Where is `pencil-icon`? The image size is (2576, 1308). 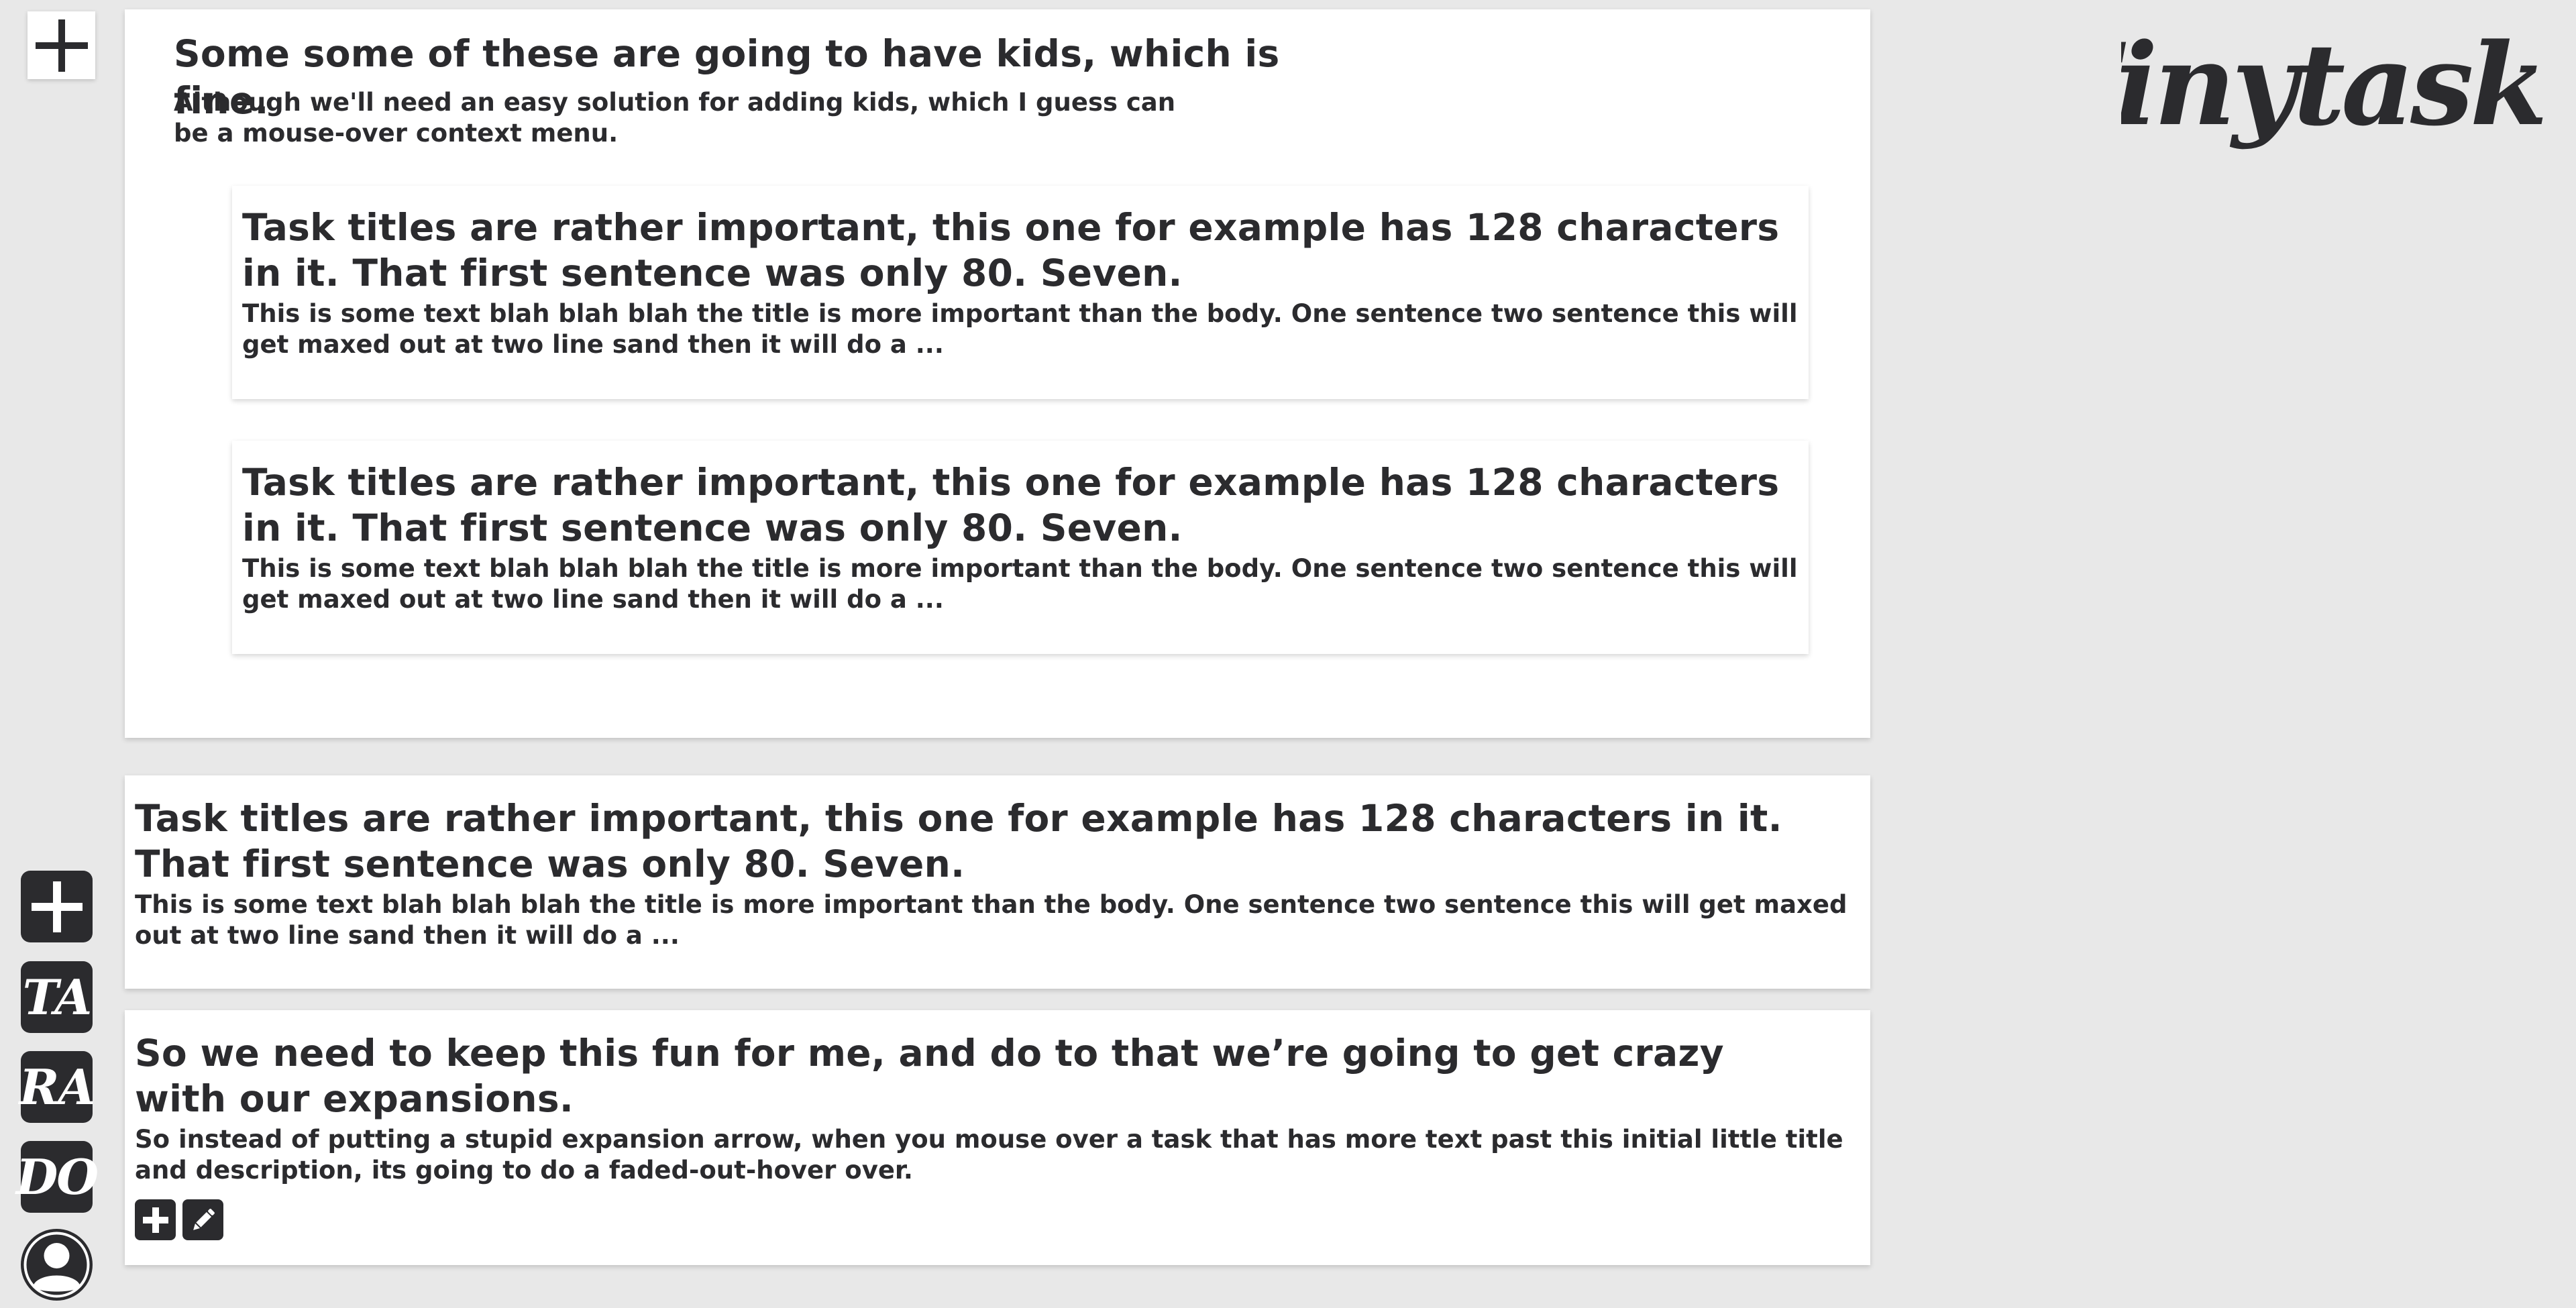 pencil-icon is located at coordinates (204, 1219).